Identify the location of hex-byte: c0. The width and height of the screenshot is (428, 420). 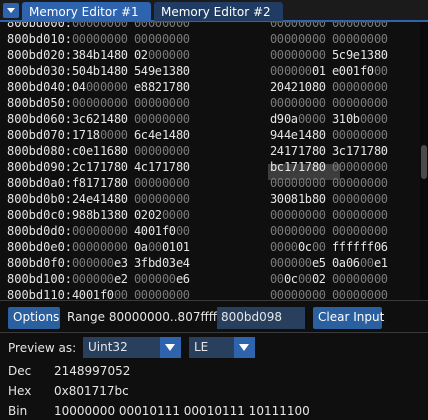
(79, 151).